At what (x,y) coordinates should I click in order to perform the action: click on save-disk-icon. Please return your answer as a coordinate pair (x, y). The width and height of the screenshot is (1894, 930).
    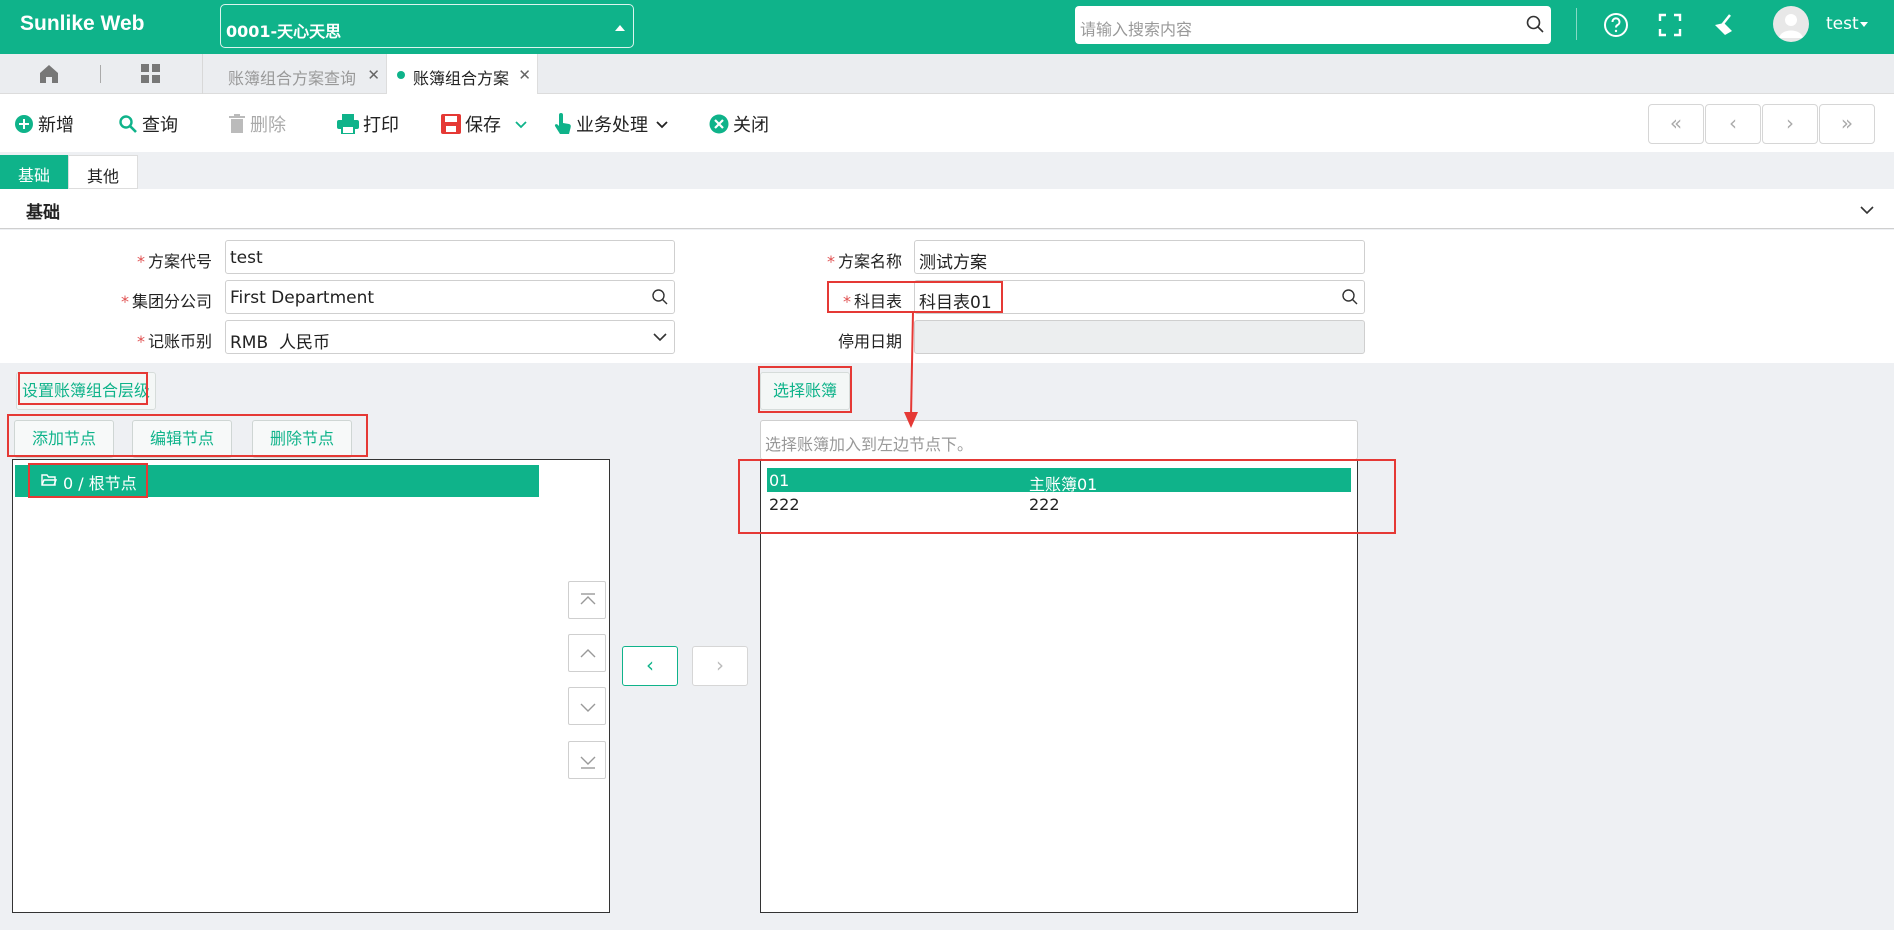
    Looking at the image, I should click on (451, 124).